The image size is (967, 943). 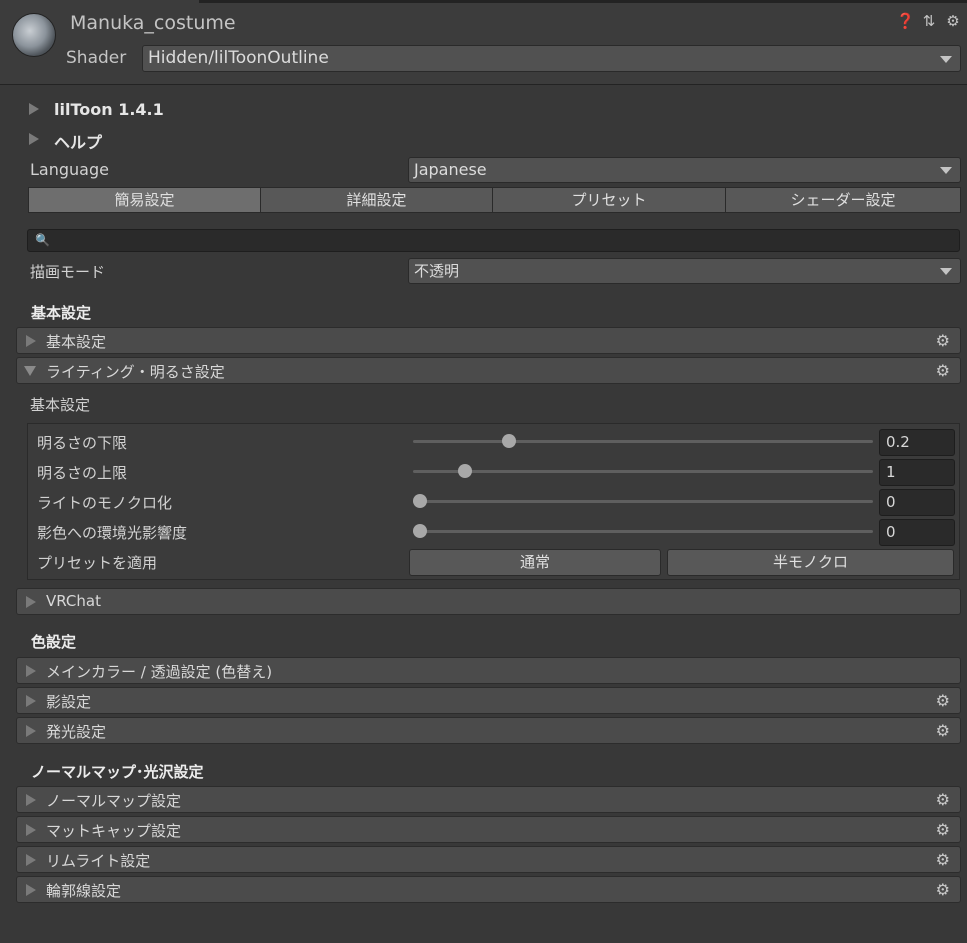 What do you see at coordinates (376, 200) in the screenshot?
I see `tab-advanced: 詳細設定` at bounding box center [376, 200].